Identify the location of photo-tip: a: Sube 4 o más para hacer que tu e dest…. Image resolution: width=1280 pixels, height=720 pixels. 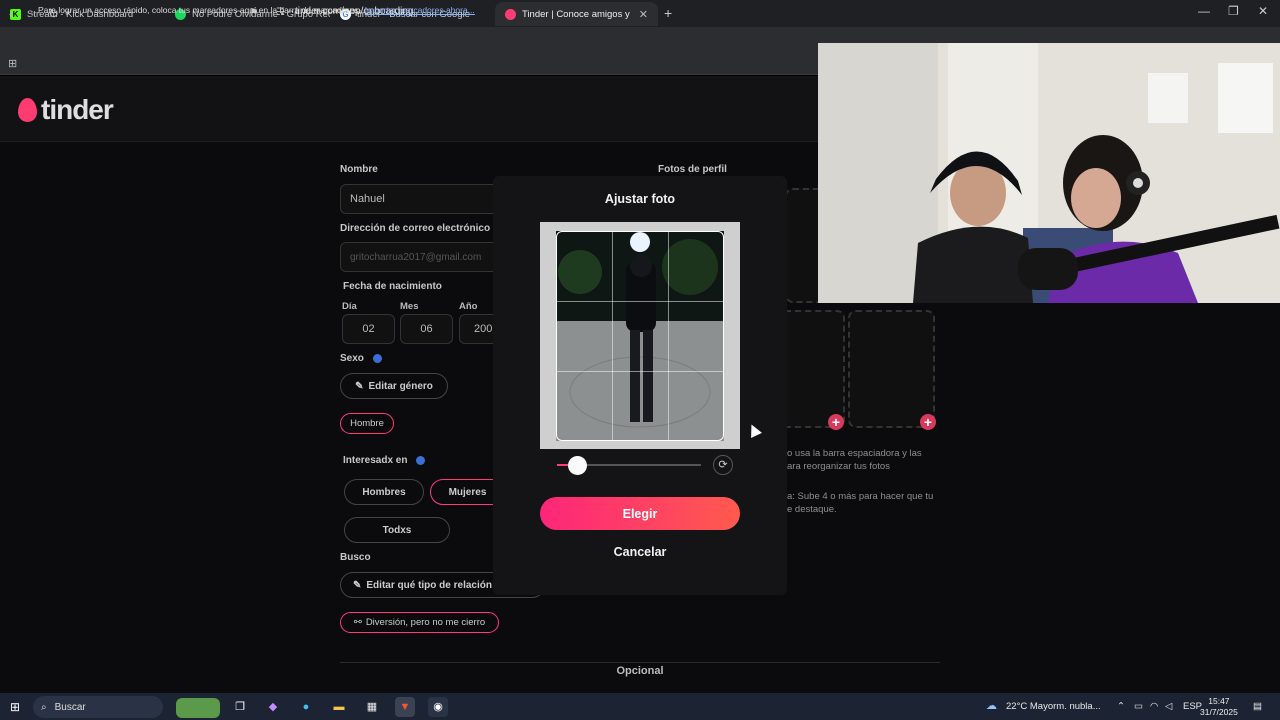
(860, 503).